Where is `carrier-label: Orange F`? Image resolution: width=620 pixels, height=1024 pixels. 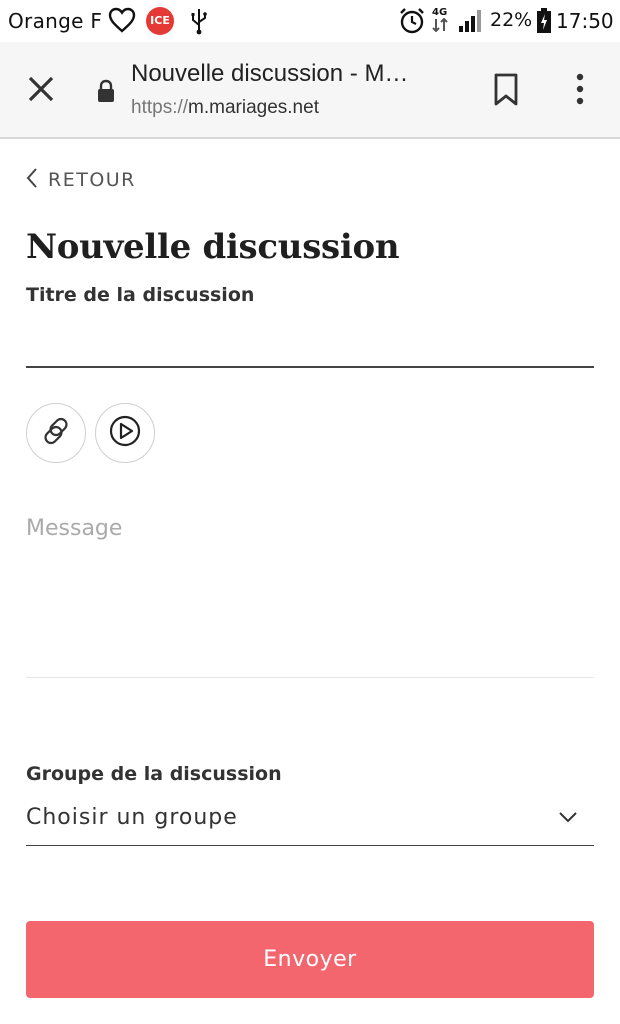 carrier-label: Orange F is located at coordinates (55, 21).